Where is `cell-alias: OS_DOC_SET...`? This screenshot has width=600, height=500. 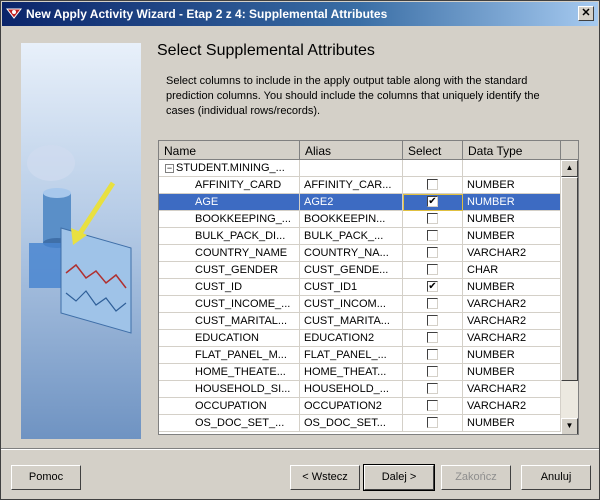 cell-alias: OS_DOC_SET... is located at coordinates (351, 423).